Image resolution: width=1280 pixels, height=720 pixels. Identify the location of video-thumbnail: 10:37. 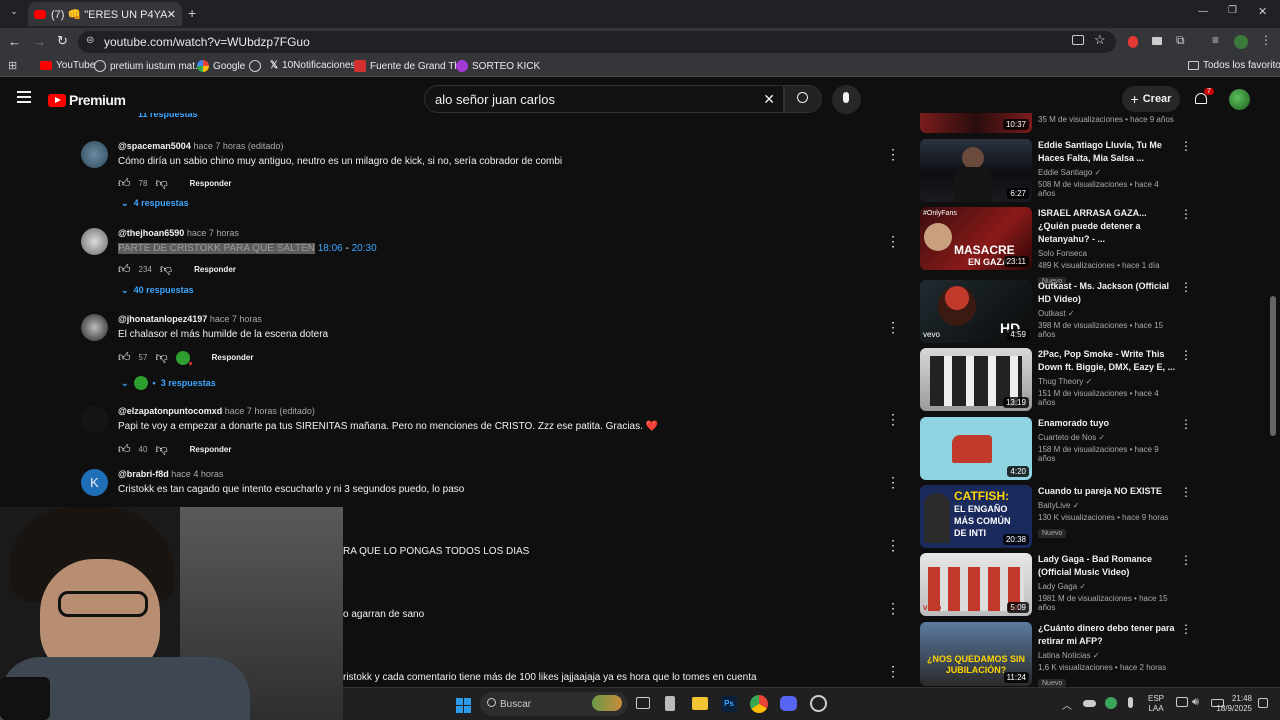
(976, 123).